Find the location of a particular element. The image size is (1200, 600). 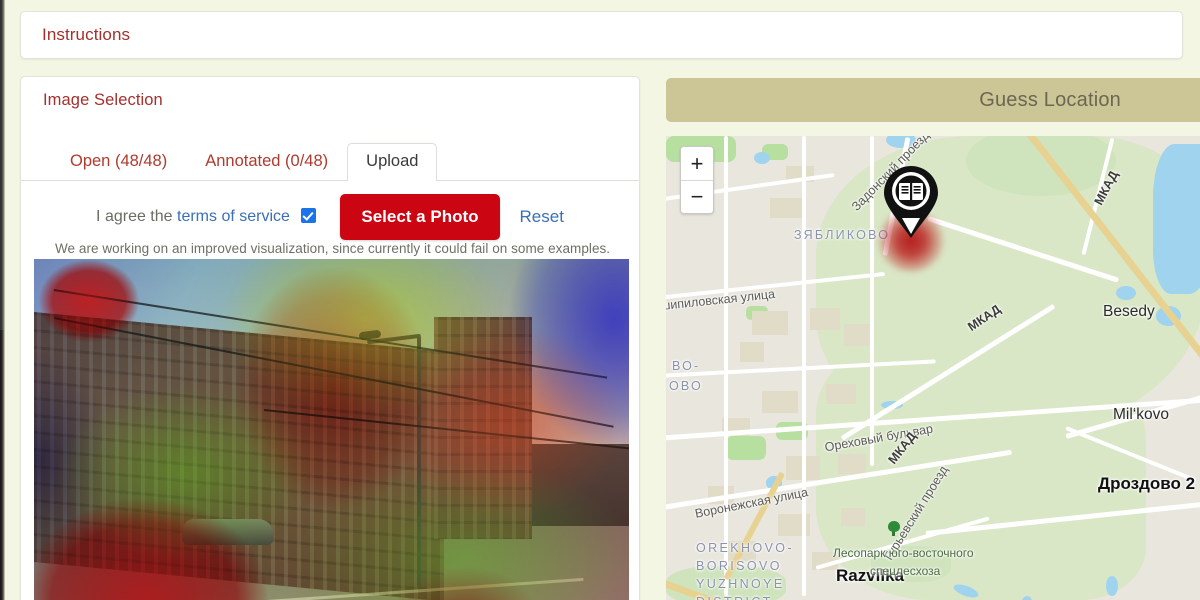

map-label-district-line3: YUZHNOYE is located at coordinates (740, 584).